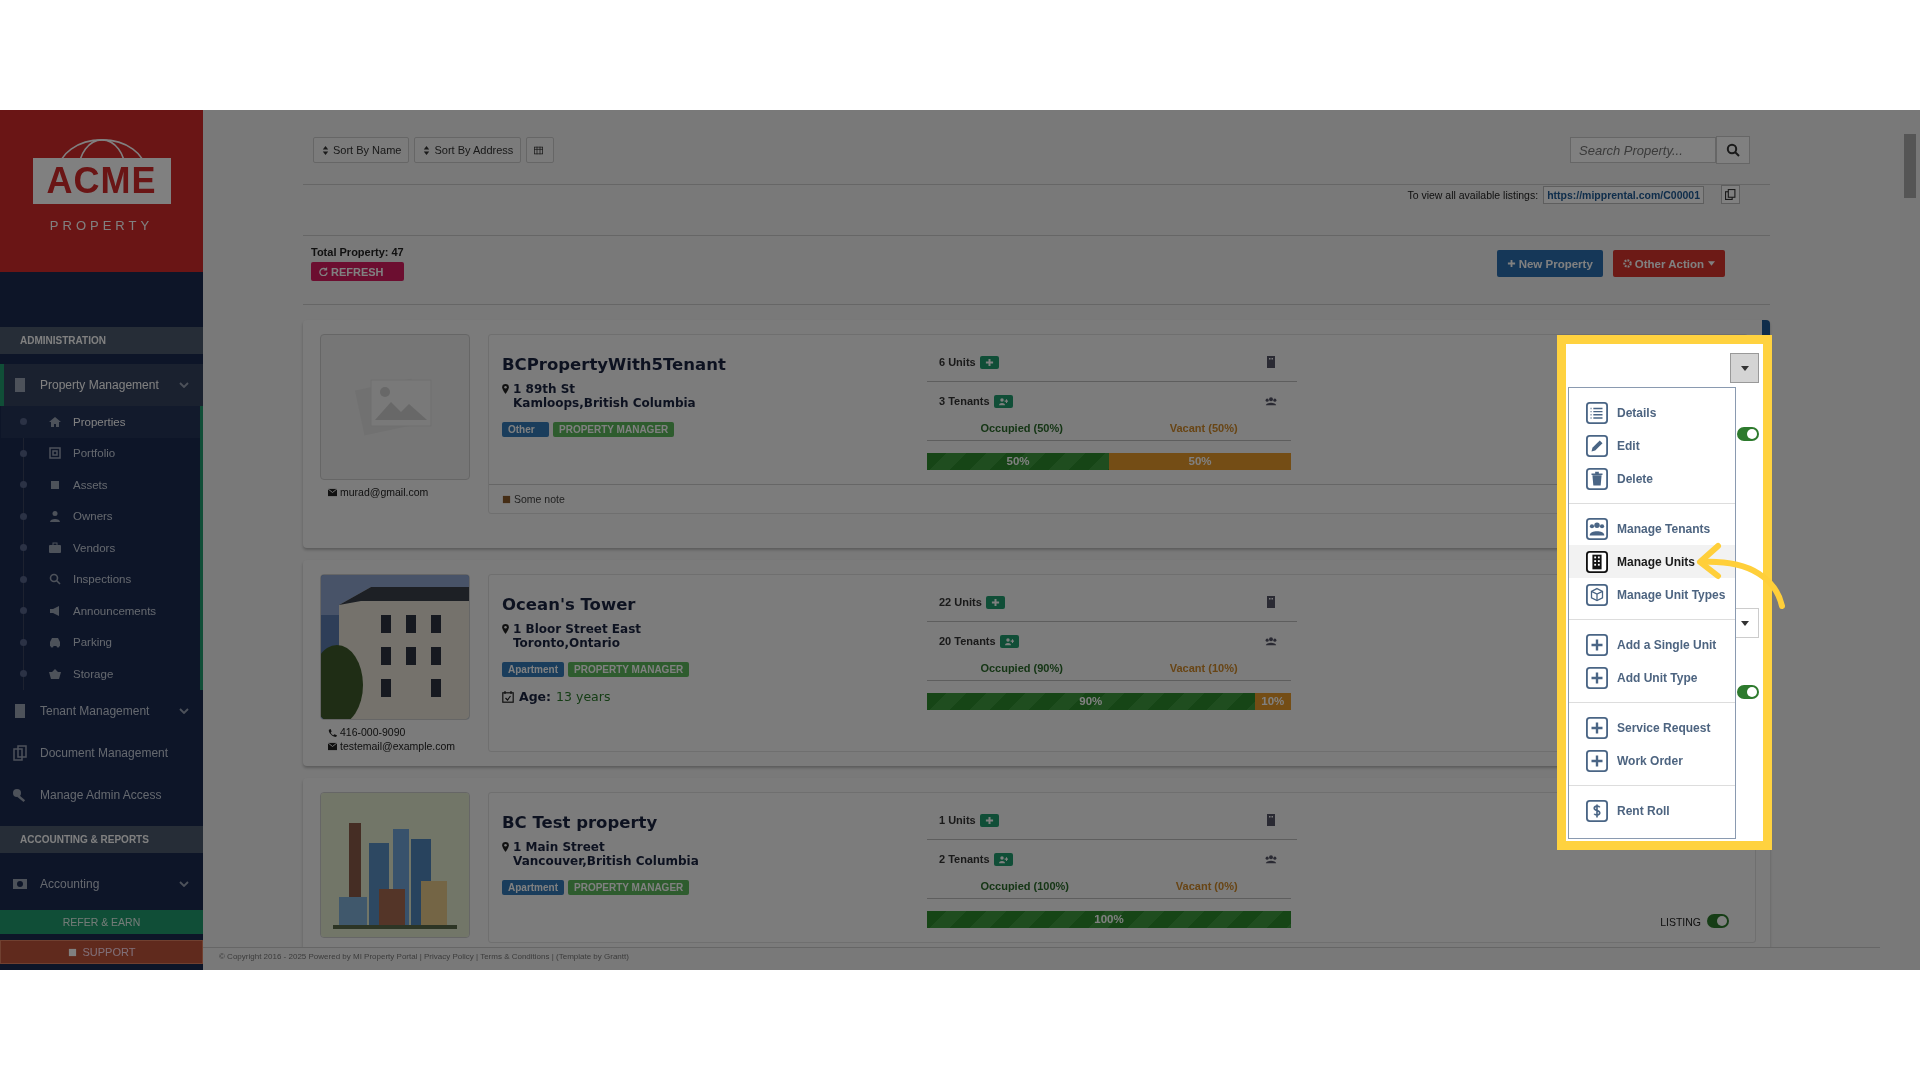  Describe the element at coordinates (957, 362) in the screenshot. I see `units-count: 6 Units` at that location.